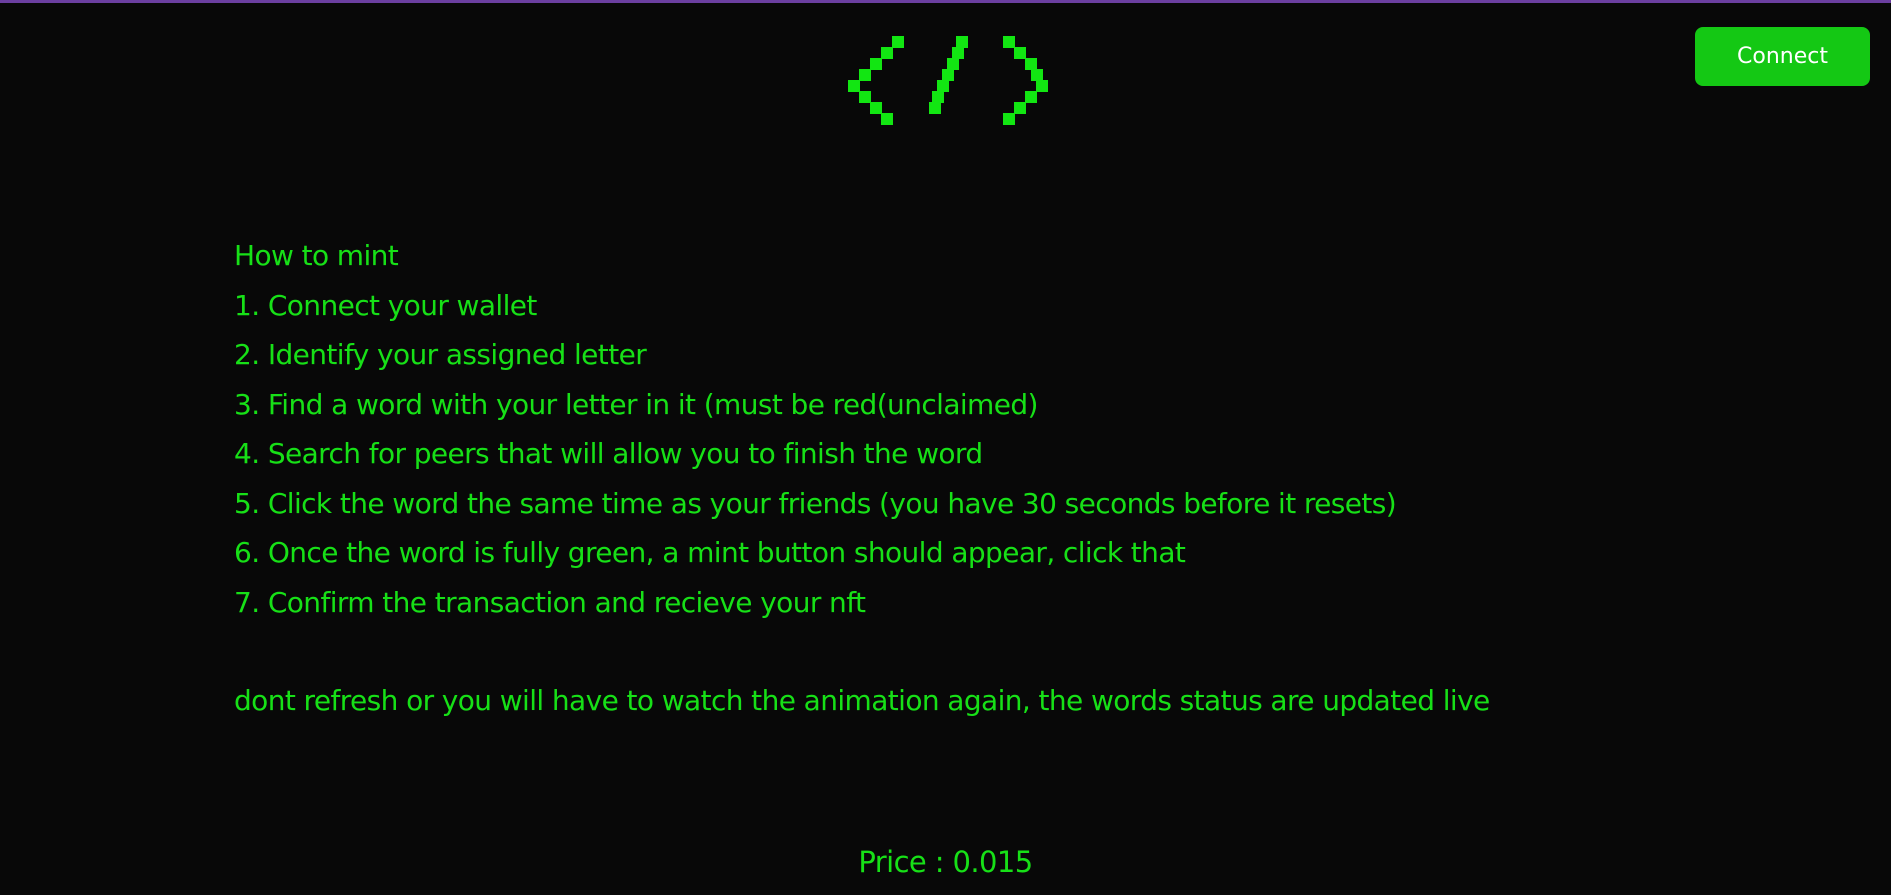  Describe the element at coordinates (948, 80) in the screenshot. I see `code-brackets-icon` at that location.